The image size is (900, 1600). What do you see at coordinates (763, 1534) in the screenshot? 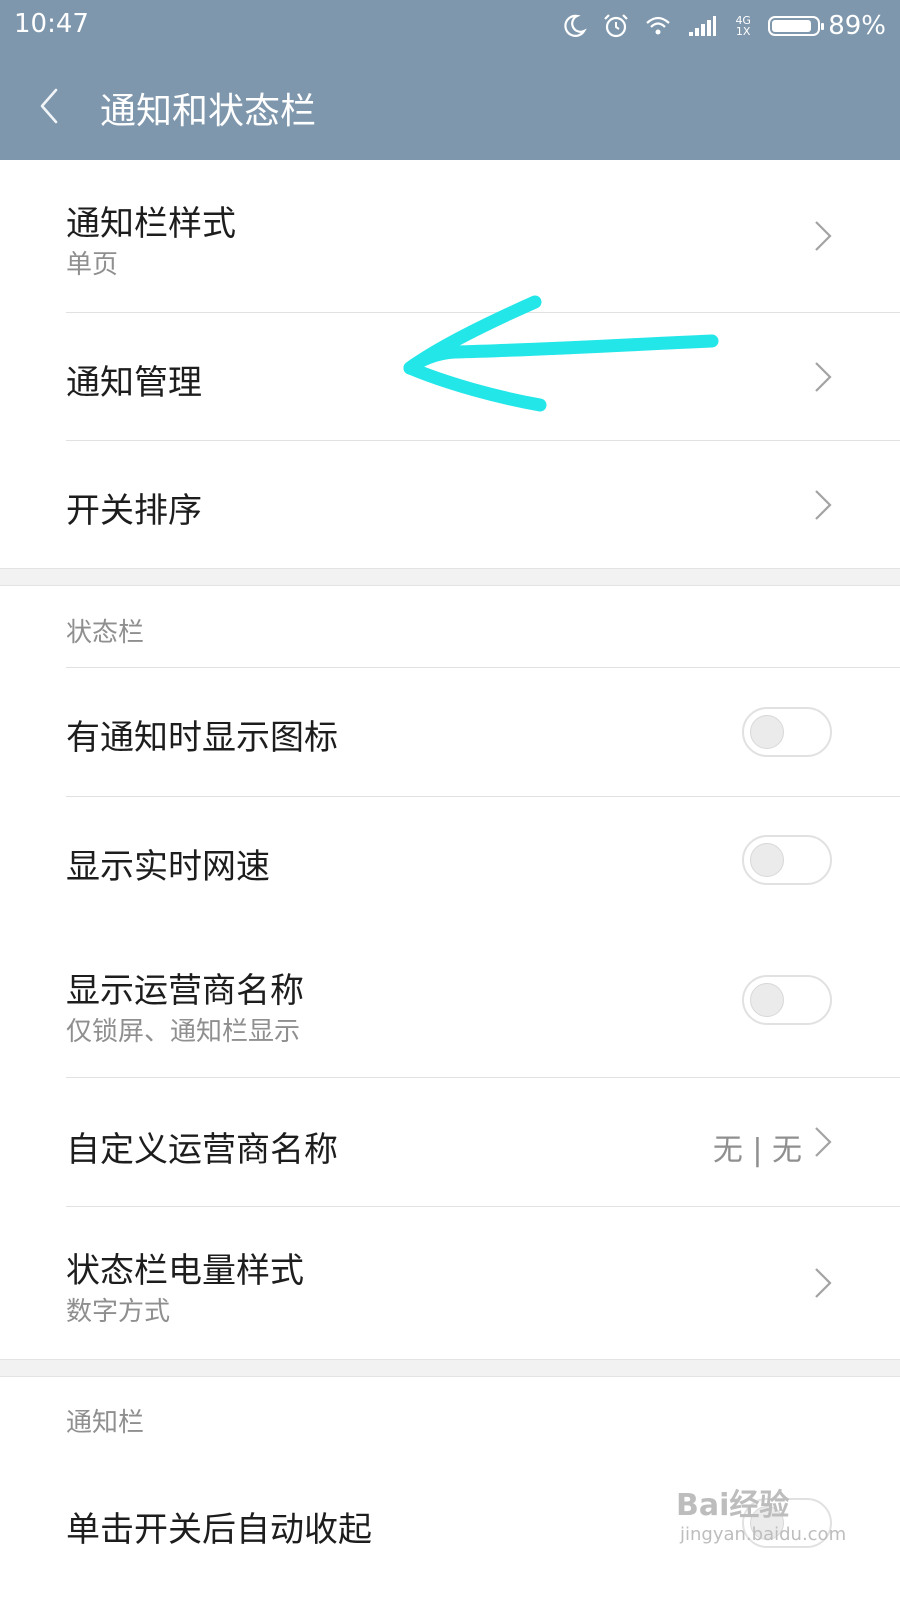
I see `watermark-url: jingyan.baidu.com` at bounding box center [763, 1534].